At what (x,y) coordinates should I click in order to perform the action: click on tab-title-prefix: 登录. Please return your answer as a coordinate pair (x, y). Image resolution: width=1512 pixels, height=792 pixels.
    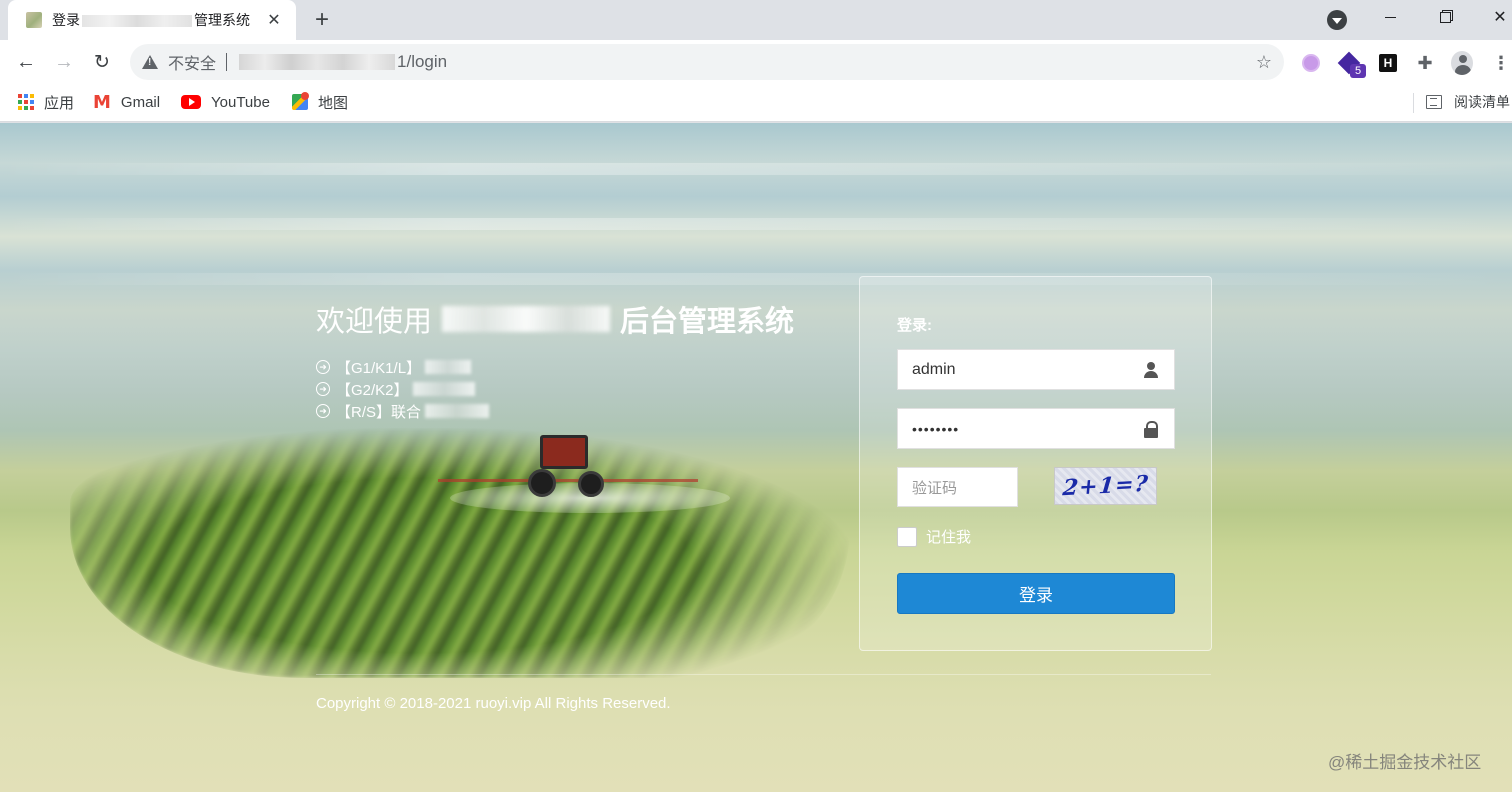
    Looking at the image, I should click on (66, 20).